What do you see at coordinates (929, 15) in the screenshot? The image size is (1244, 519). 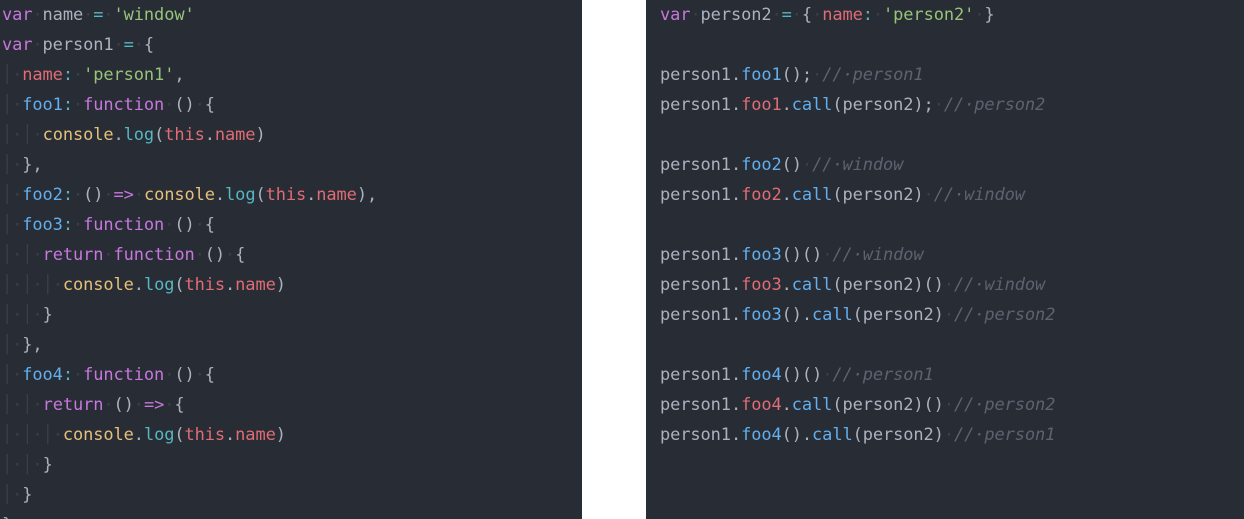 I see `token-str: 'person2'` at bounding box center [929, 15].